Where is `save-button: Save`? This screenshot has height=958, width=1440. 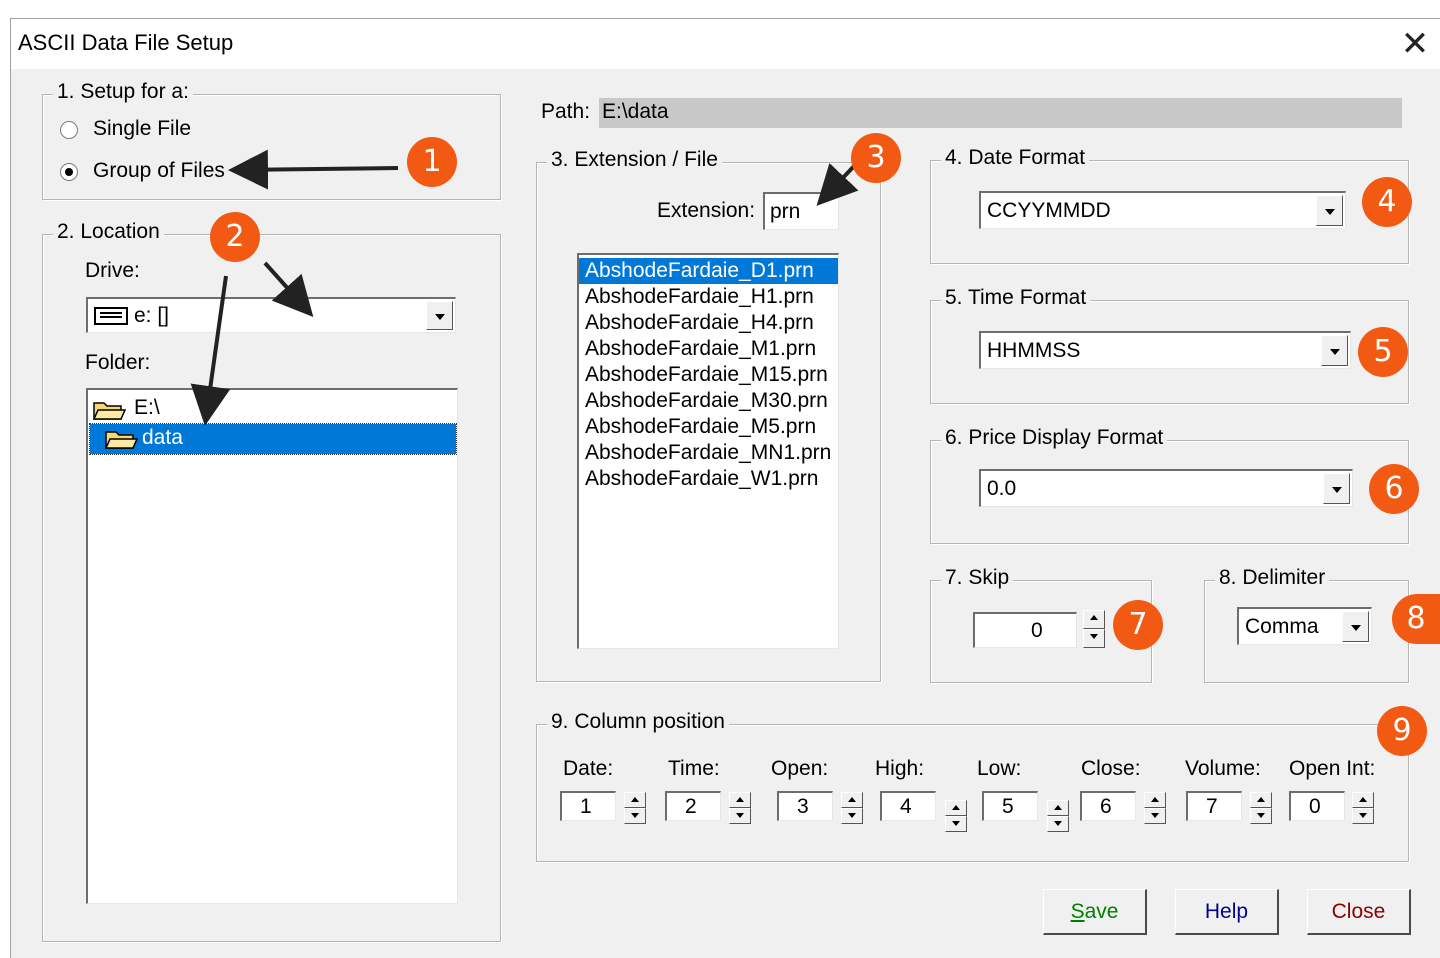 save-button: Save is located at coordinates (1095, 912).